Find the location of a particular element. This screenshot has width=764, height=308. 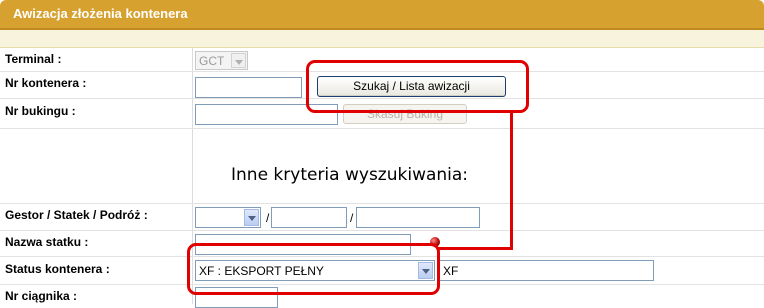

window-title: Awizacja złożenia kontenera is located at coordinates (100, 13).